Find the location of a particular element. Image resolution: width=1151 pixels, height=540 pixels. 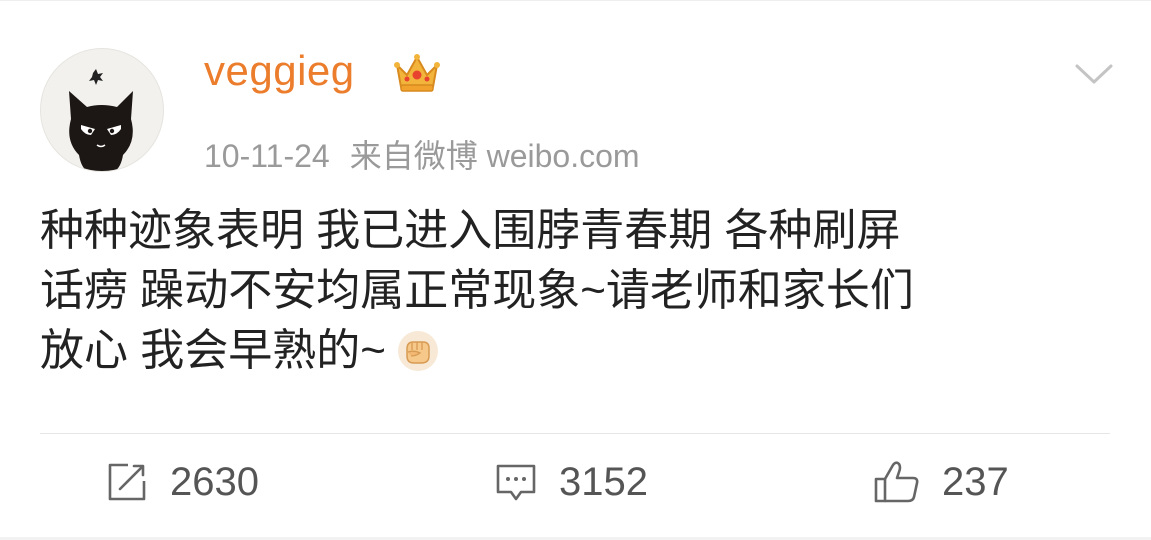

comment-button: 3152 is located at coordinates (570, 482).